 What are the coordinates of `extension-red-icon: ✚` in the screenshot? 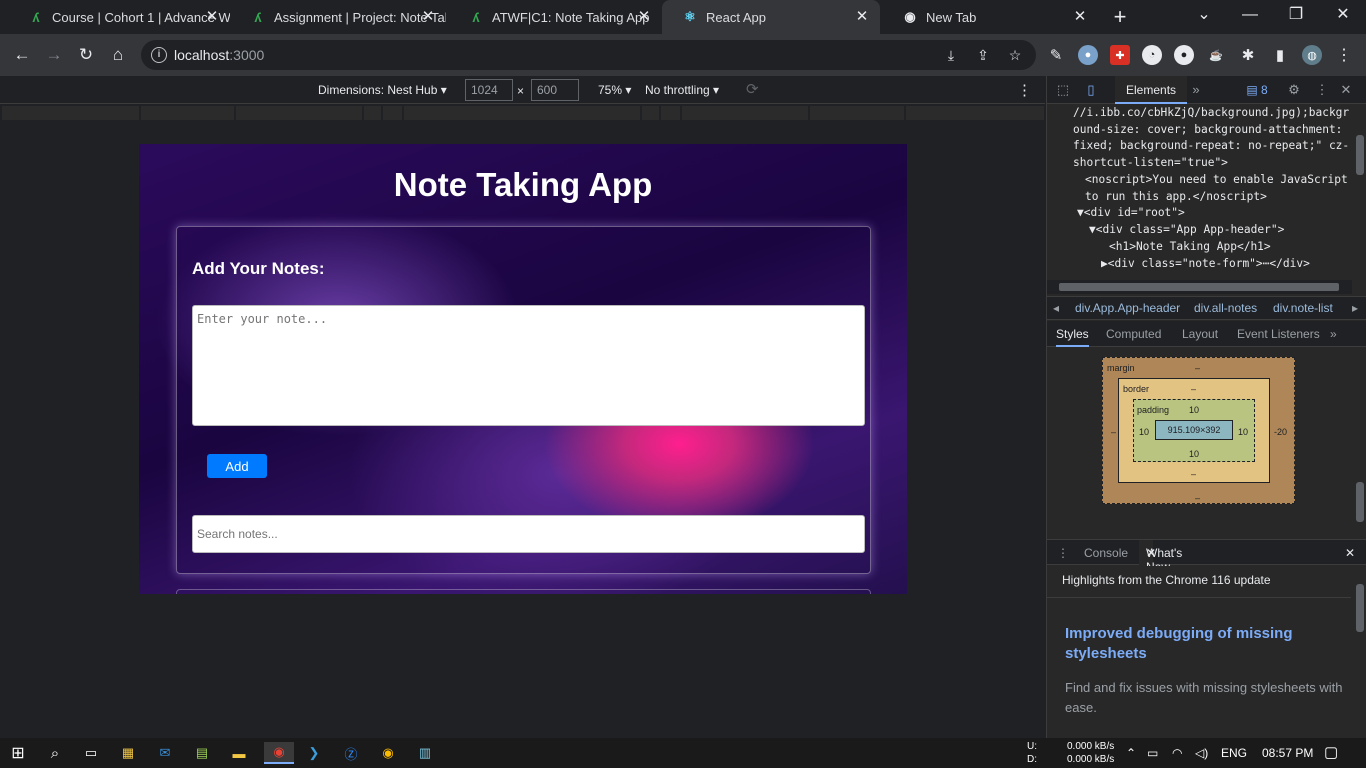 It's located at (1120, 55).